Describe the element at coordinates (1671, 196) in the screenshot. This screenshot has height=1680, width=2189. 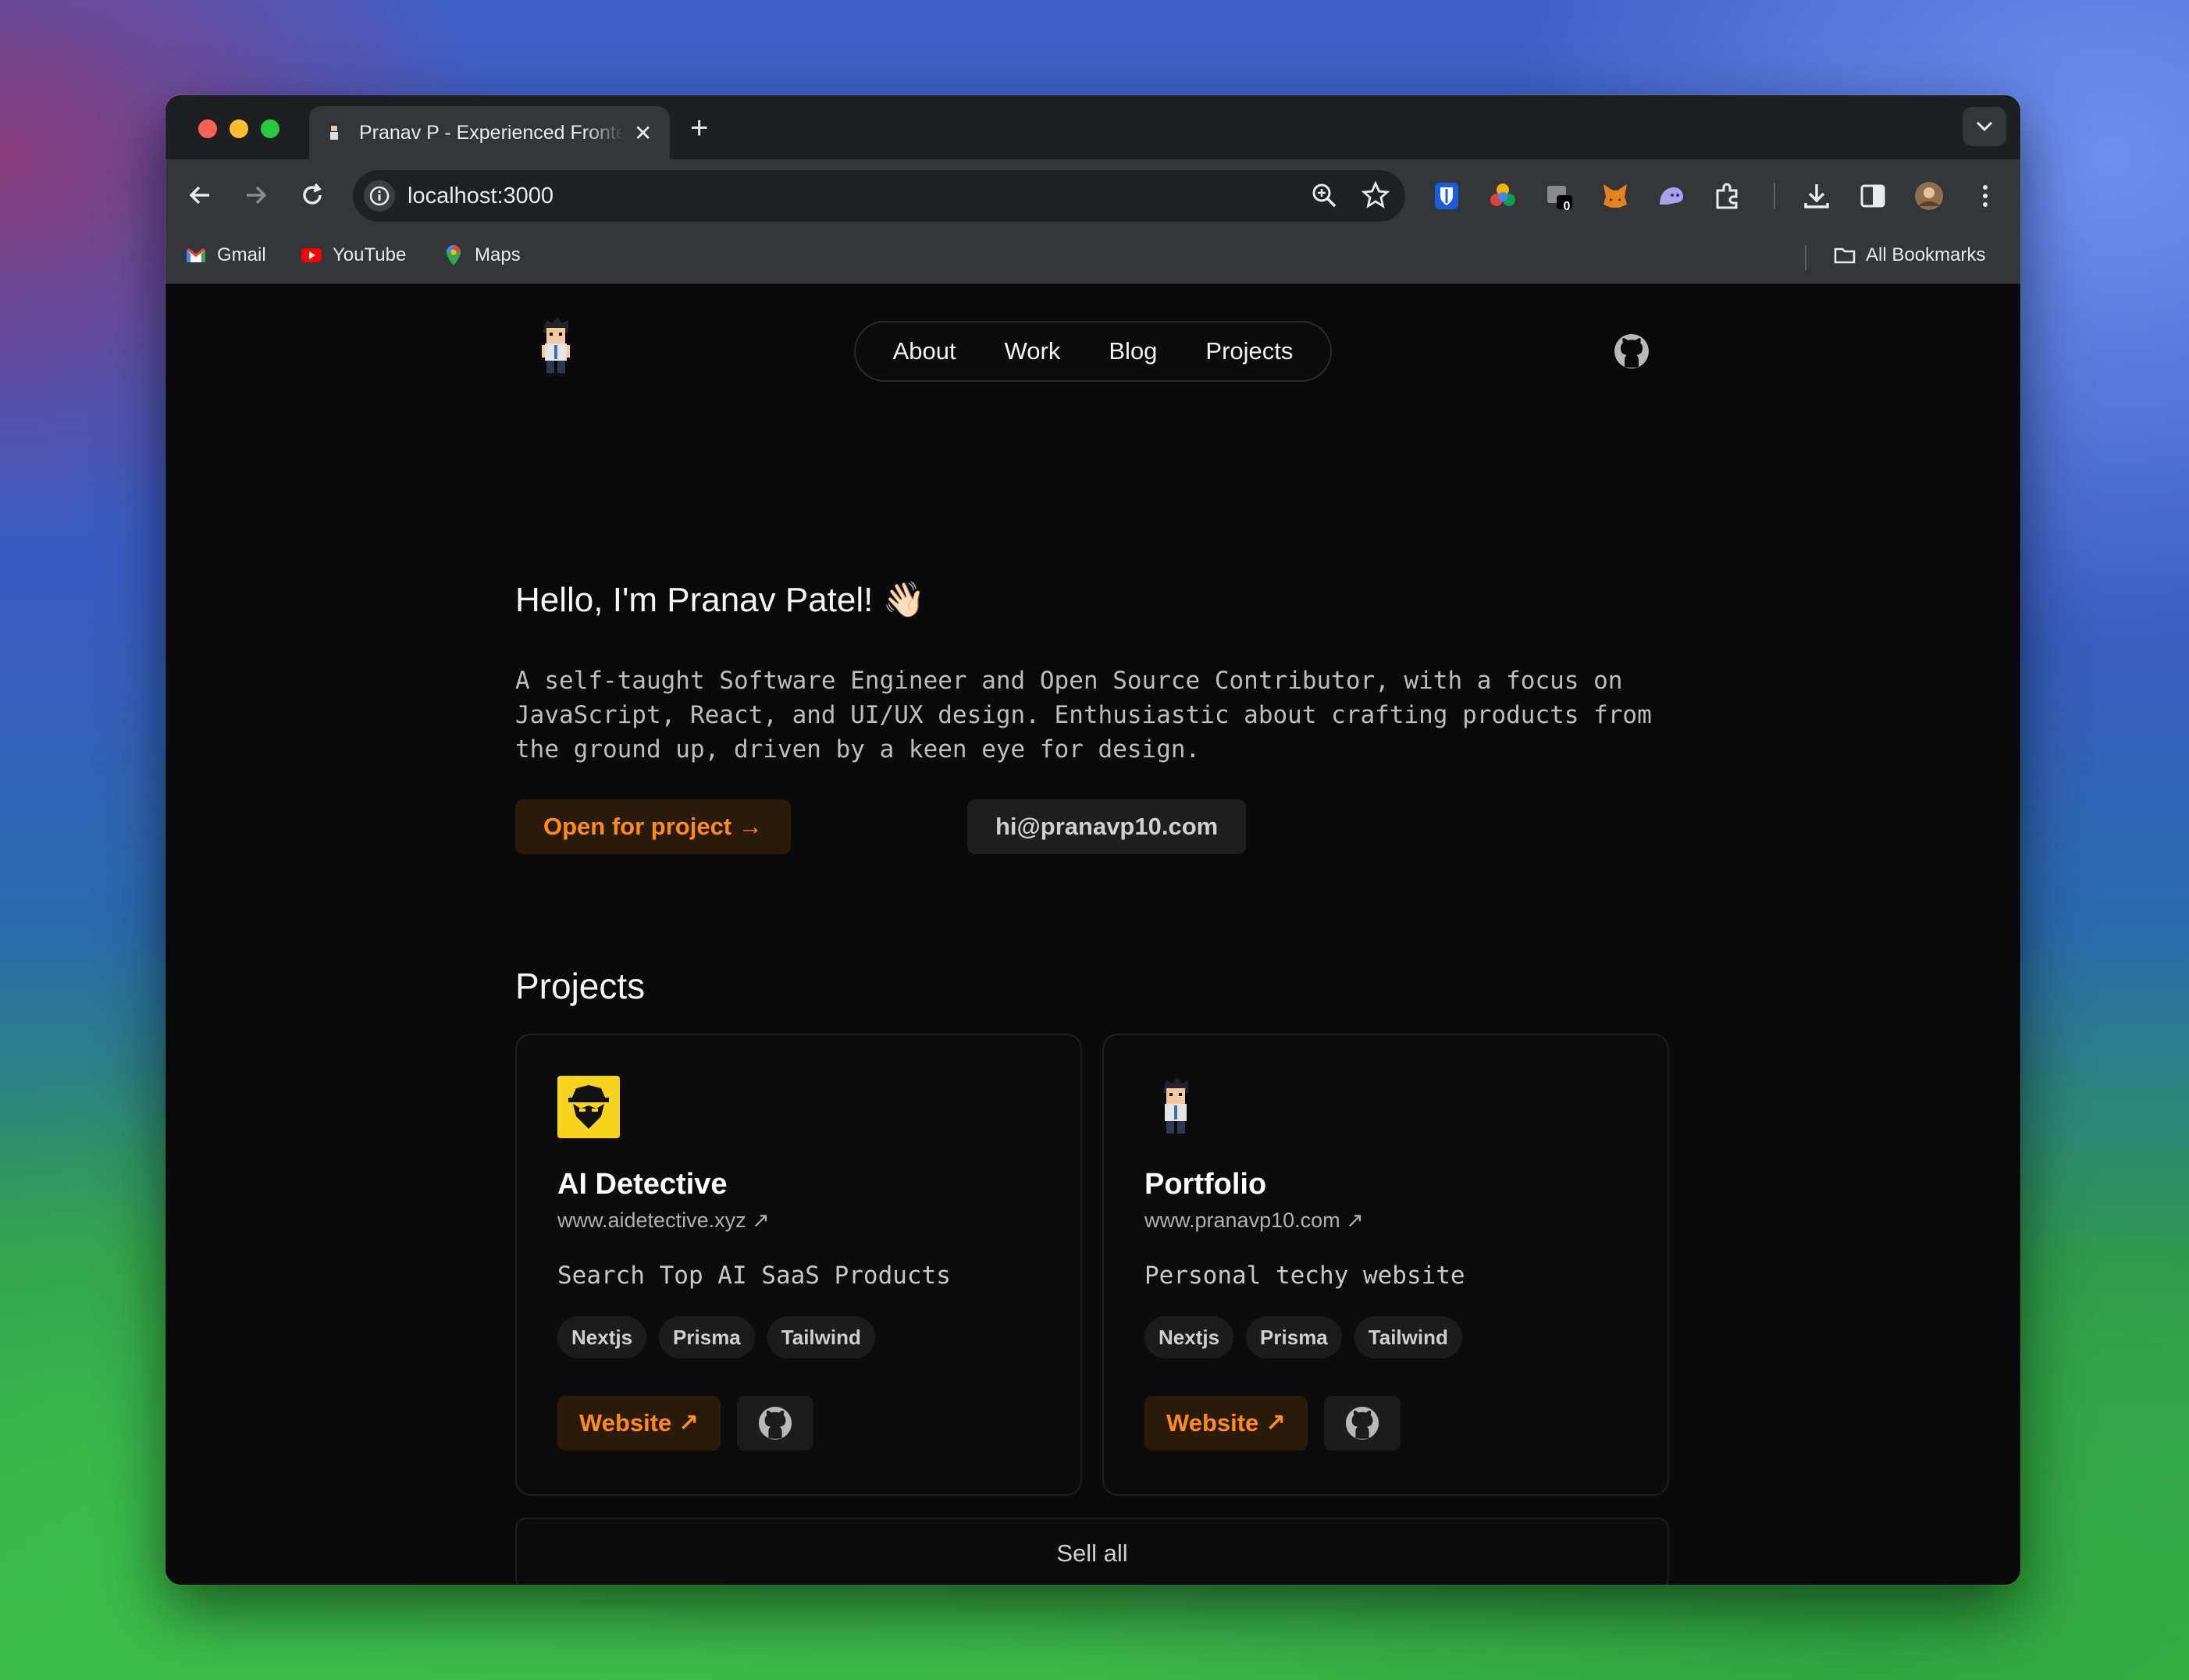
I see `ghost-extension-icon` at that location.